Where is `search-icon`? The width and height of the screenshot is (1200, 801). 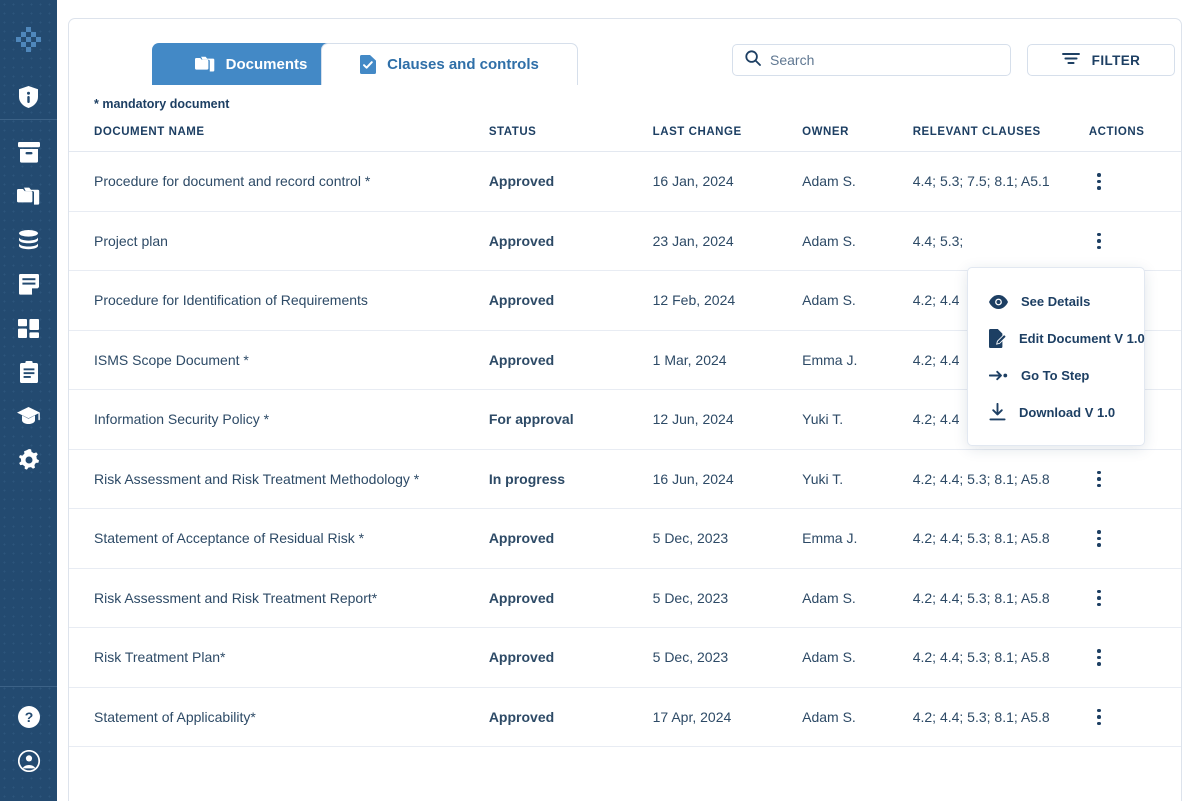 search-icon is located at coordinates (753, 60).